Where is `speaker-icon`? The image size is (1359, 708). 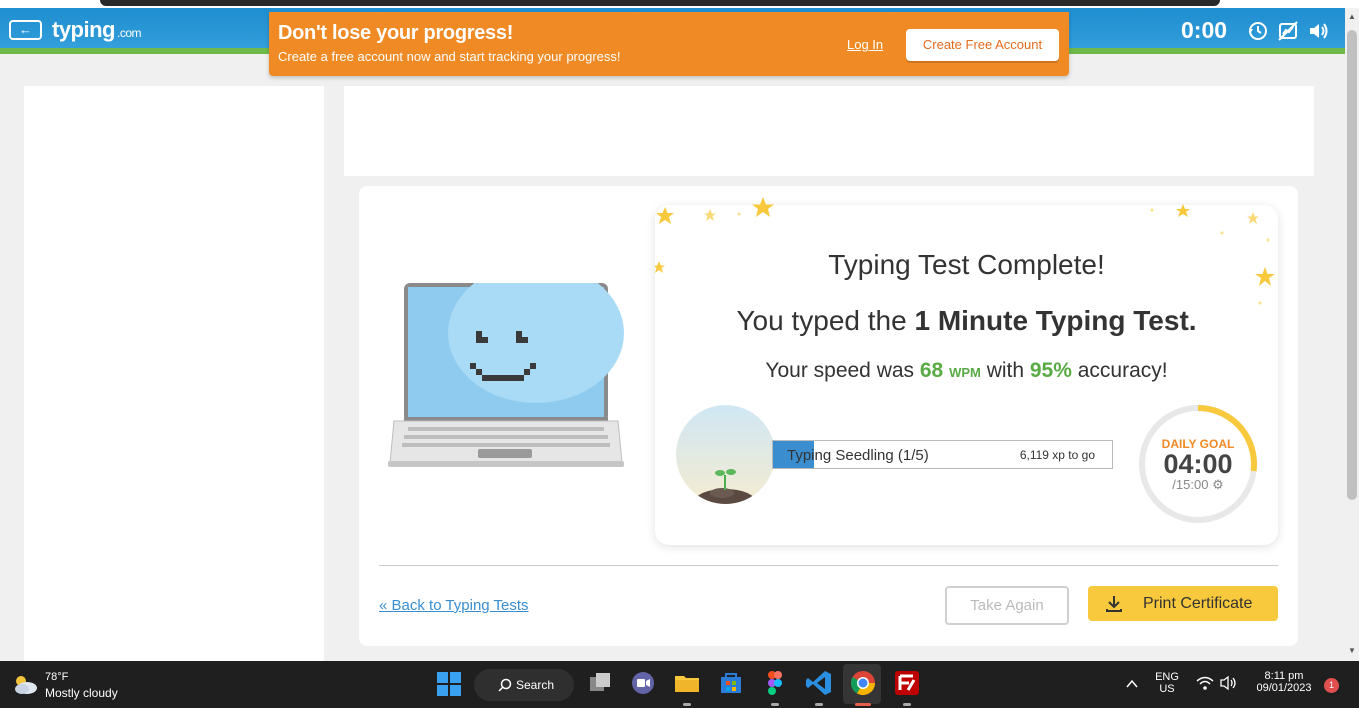 speaker-icon is located at coordinates (1229, 683).